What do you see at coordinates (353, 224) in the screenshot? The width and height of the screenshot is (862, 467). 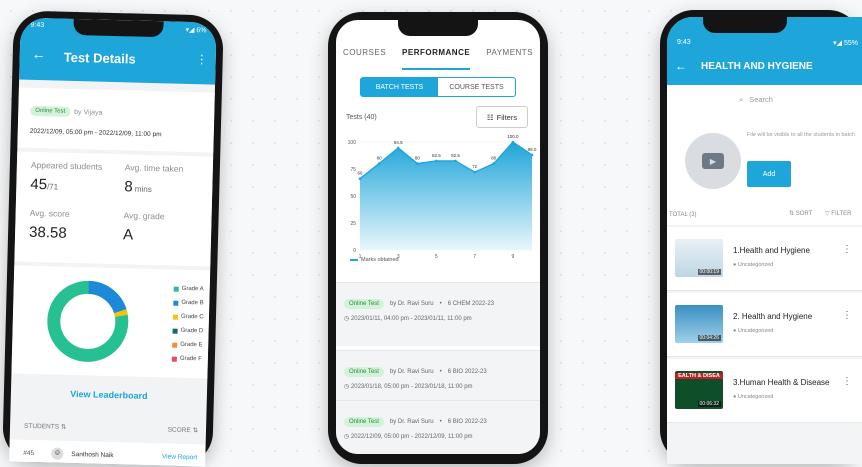 I see `y-tick-label: 25` at bounding box center [353, 224].